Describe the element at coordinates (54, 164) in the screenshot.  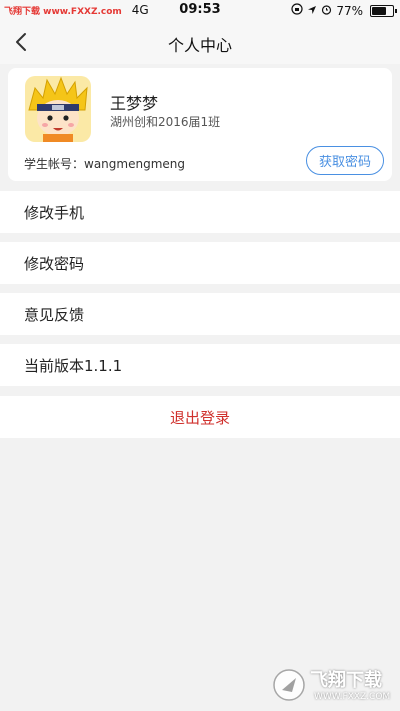
I see `account-label: 学生帐号：` at that location.